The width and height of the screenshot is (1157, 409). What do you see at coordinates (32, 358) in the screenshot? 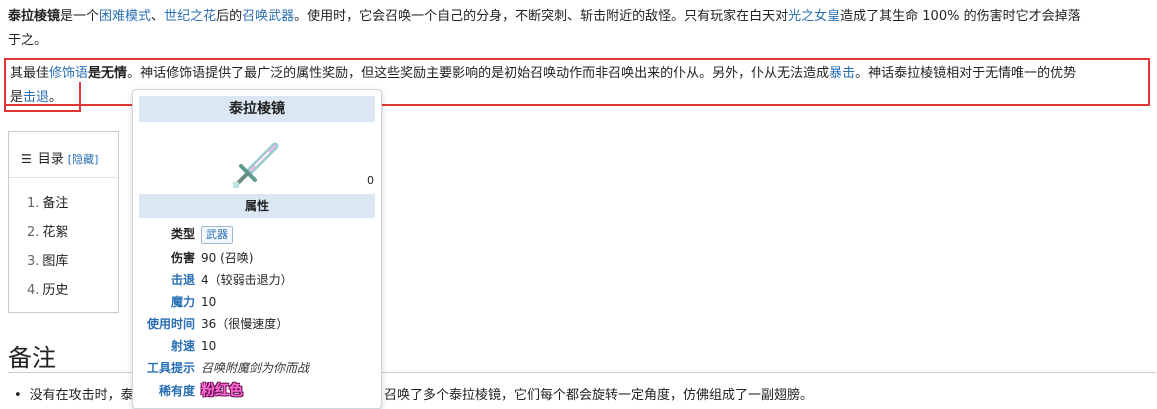
I see `section-heading: 备注` at bounding box center [32, 358].